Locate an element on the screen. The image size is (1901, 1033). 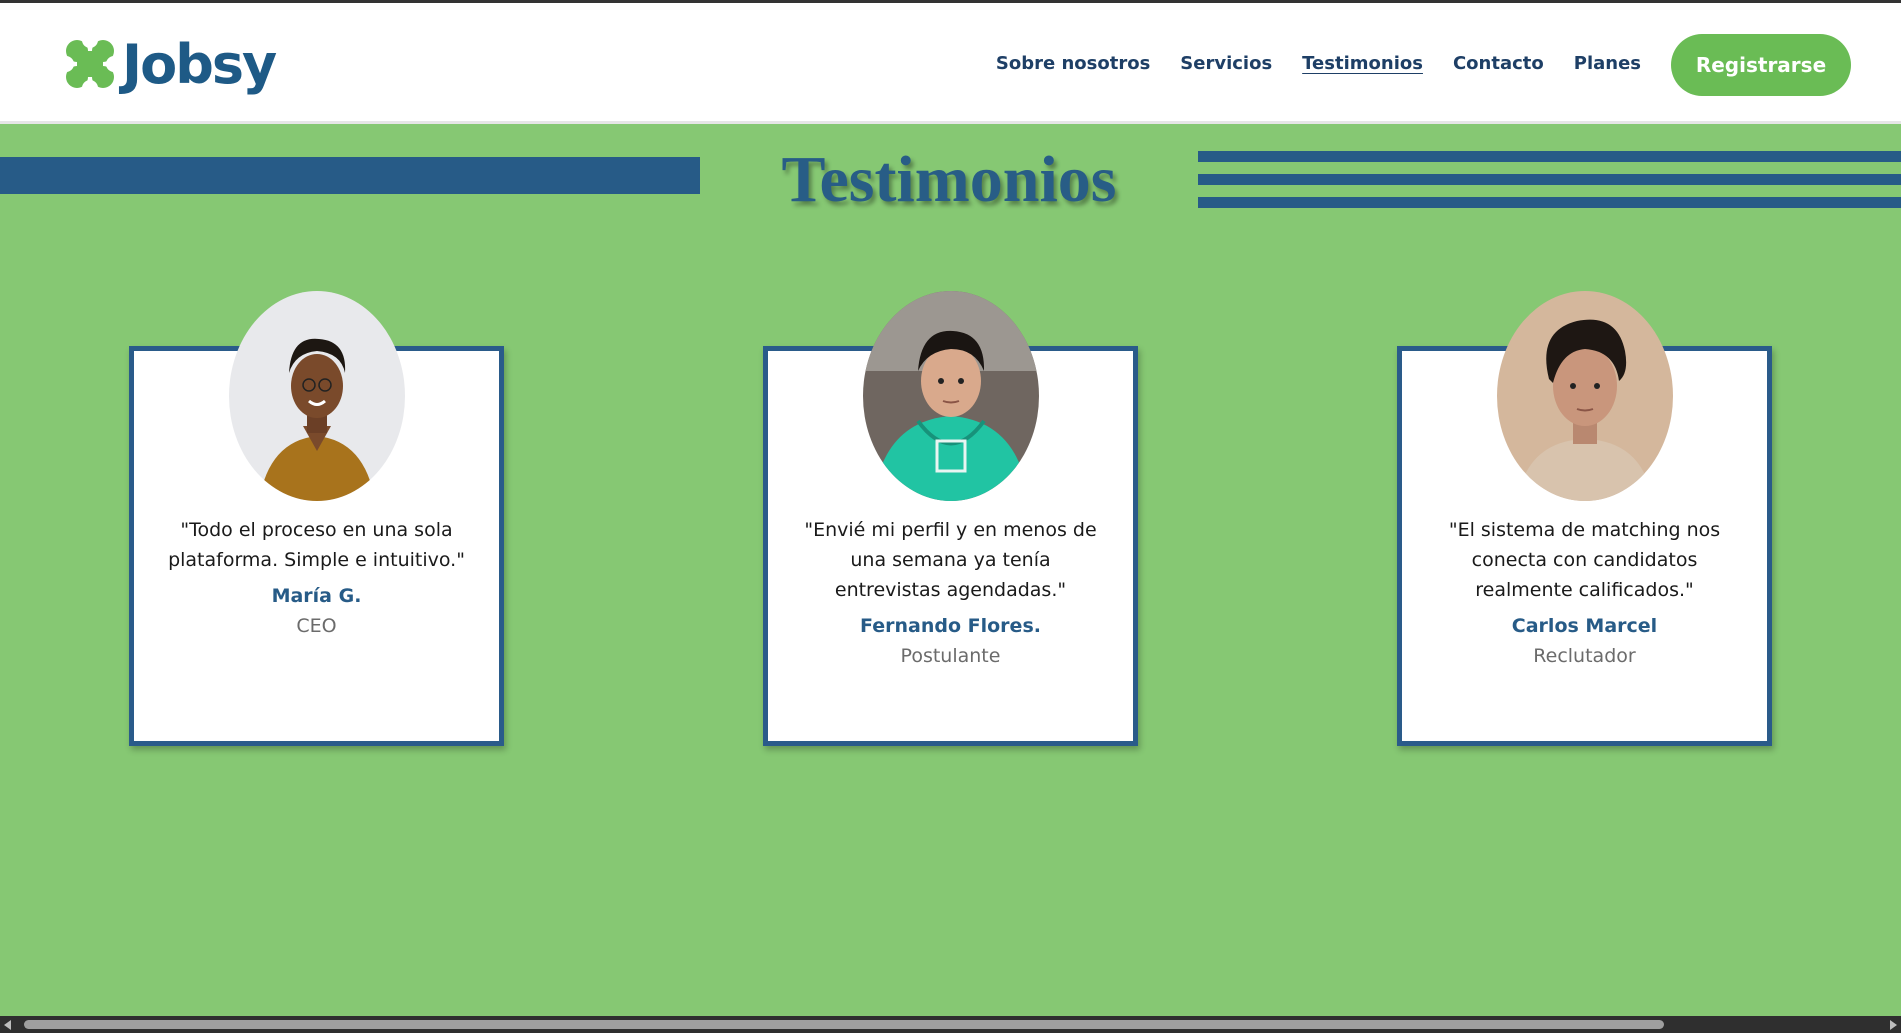
scroll-left-arrow-icon is located at coordinates (7, 1025).